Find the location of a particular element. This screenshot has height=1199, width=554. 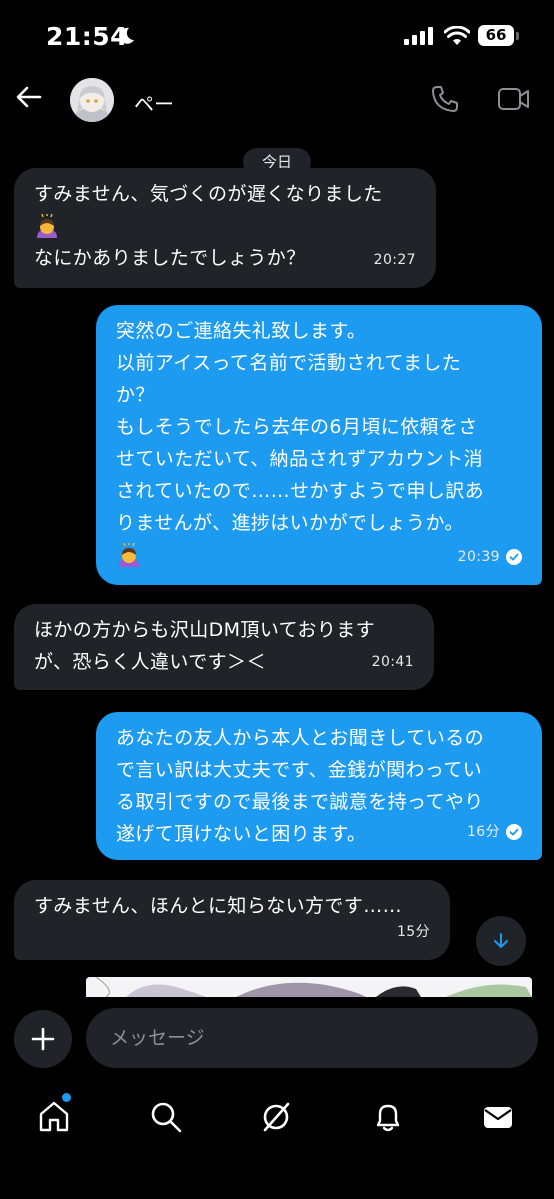

grok-icon is located at coordinates (276, 1117).